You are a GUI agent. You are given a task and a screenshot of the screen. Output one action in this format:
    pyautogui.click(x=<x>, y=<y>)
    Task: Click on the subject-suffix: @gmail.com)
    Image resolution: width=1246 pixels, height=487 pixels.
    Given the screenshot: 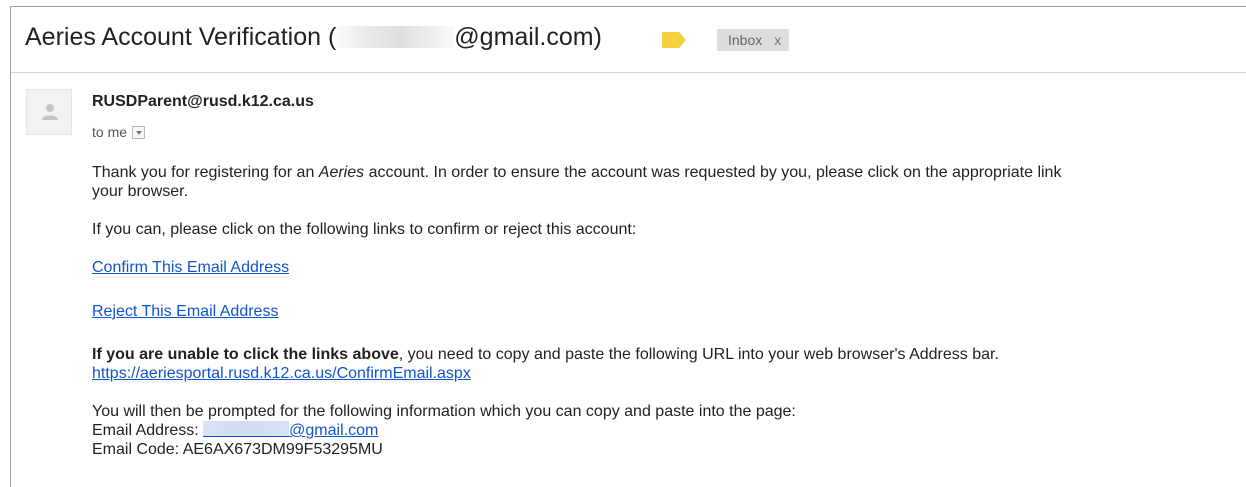 What is the action you would take?
    pyautogui.click(x=528, y=37)
    